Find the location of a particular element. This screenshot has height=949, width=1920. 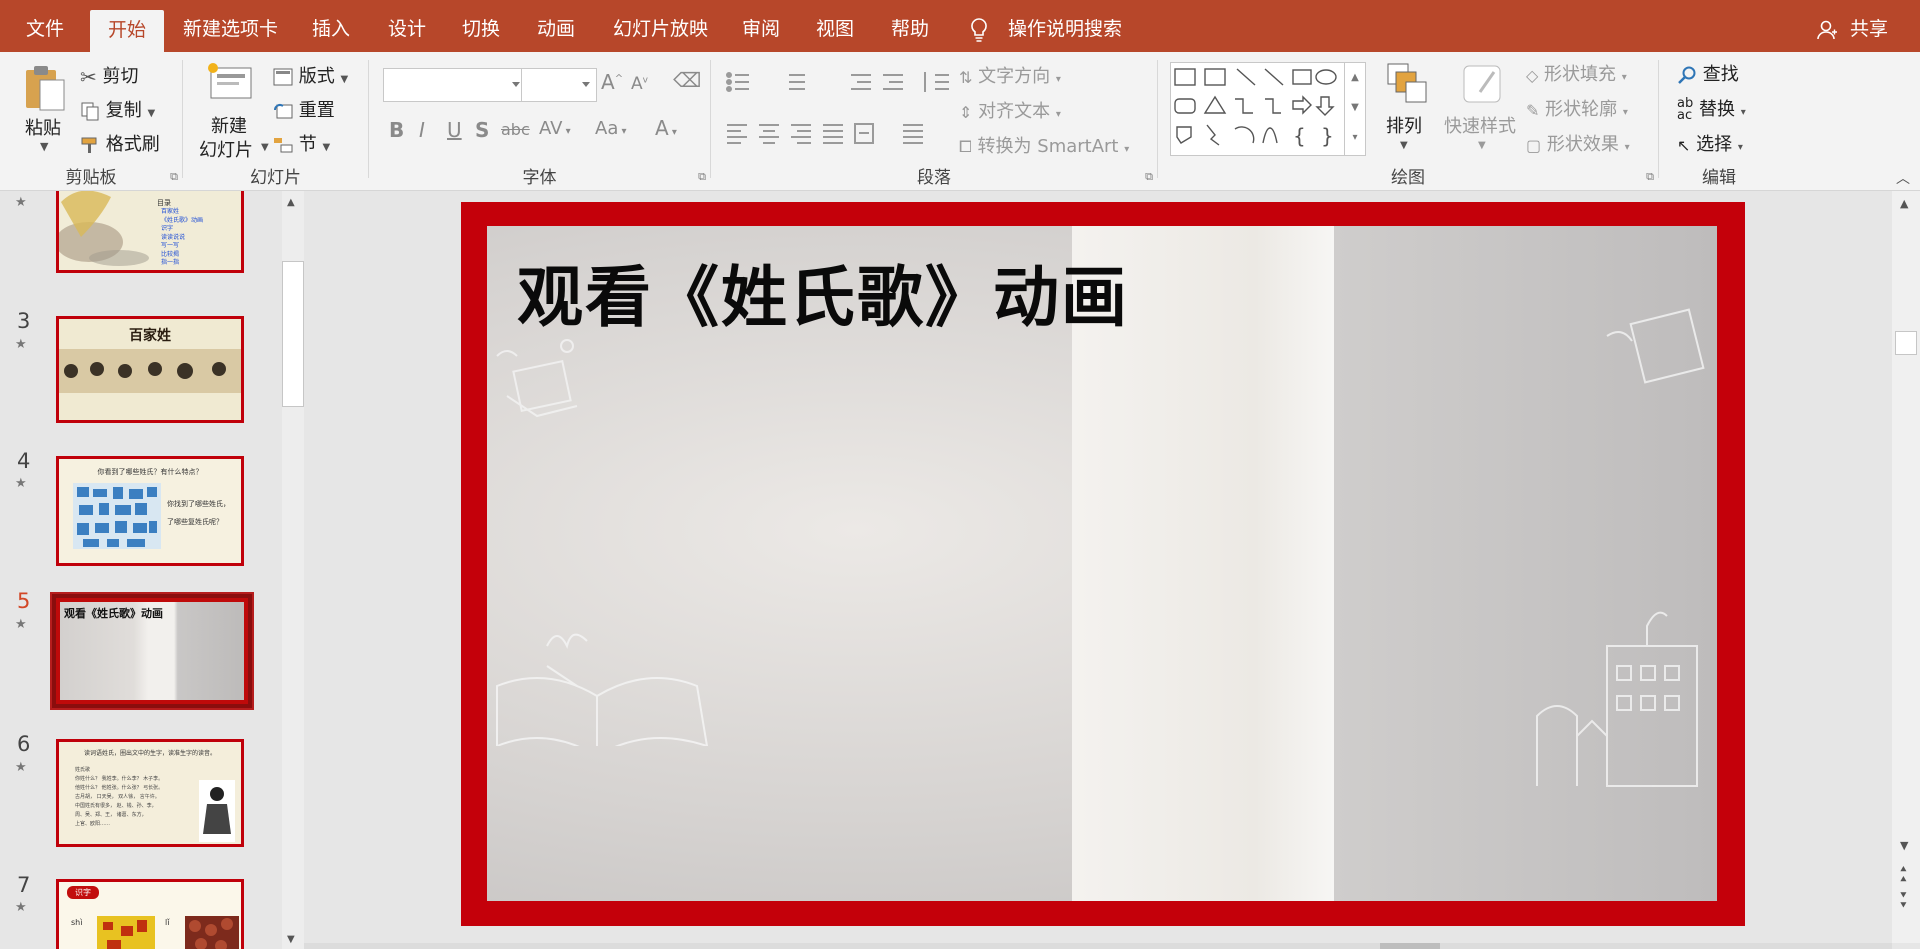

layout-label: 版式 is located at coordinates (316, 76).